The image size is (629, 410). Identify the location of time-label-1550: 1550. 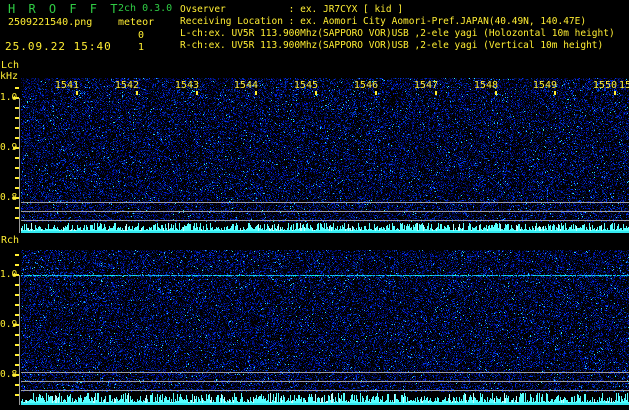
(604, 85).